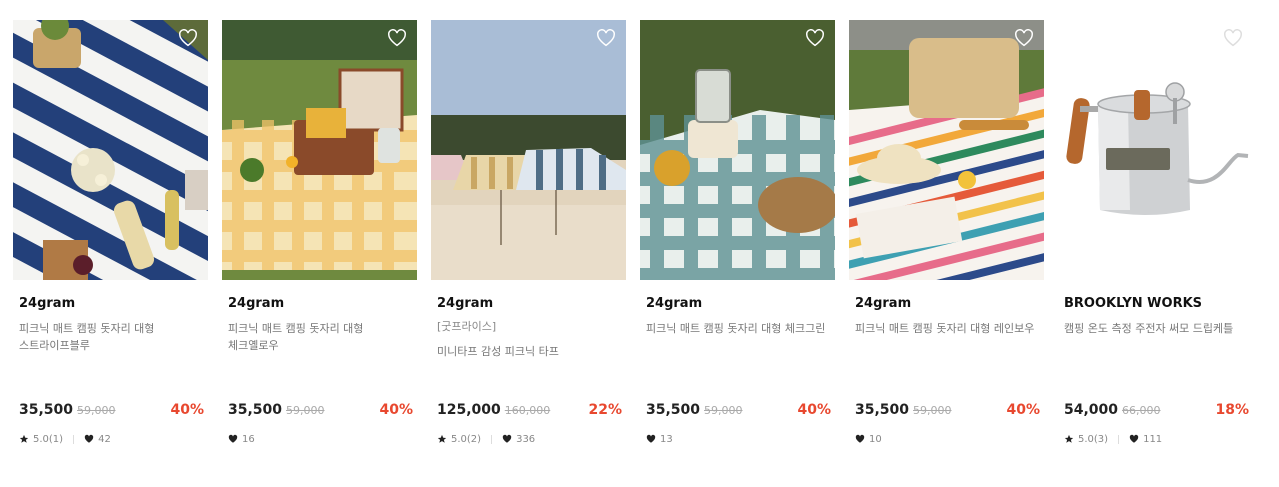 This screenshot has width=1279, height=487. Describe the element at coordinates (467, 326) in the screenshot. I see `product-tag: [굿프라이스]` at that location.